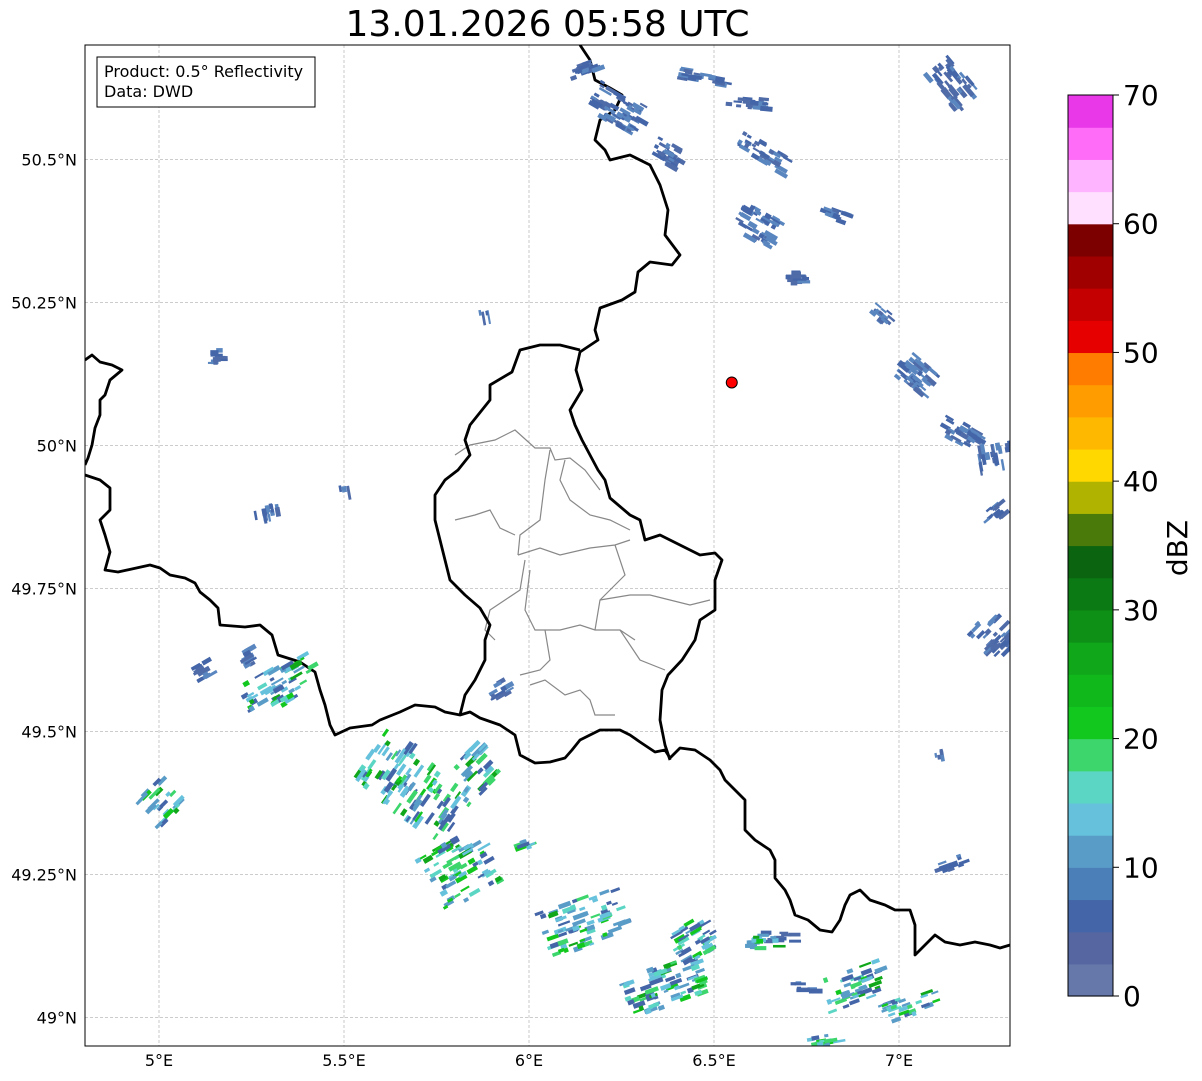 This screenshot has height=1081, width=1202. I want to click on colorbar-tick-label: 20, so click(1141, 739).